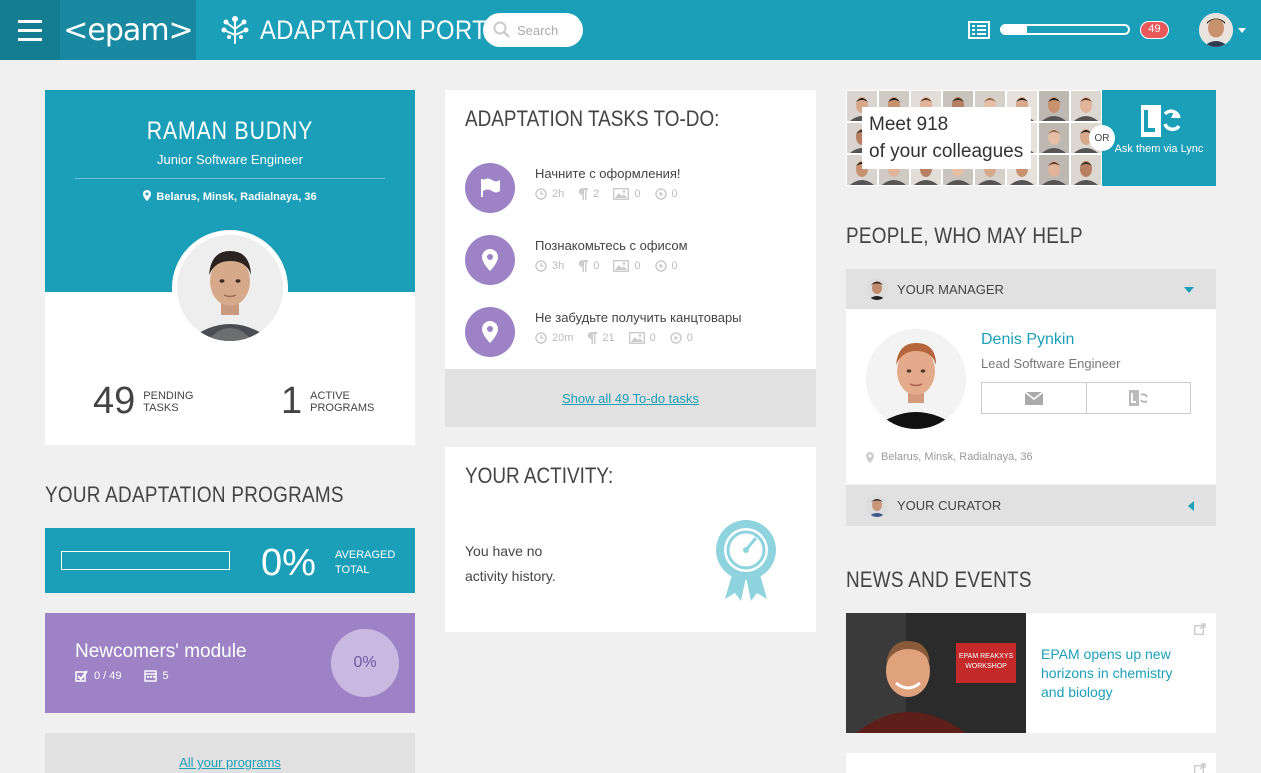 The width and height of the screenshot is (1261, 773). I want to click on task-item: Начните с оформления! 2h 2 0 0, so click(630, 188).